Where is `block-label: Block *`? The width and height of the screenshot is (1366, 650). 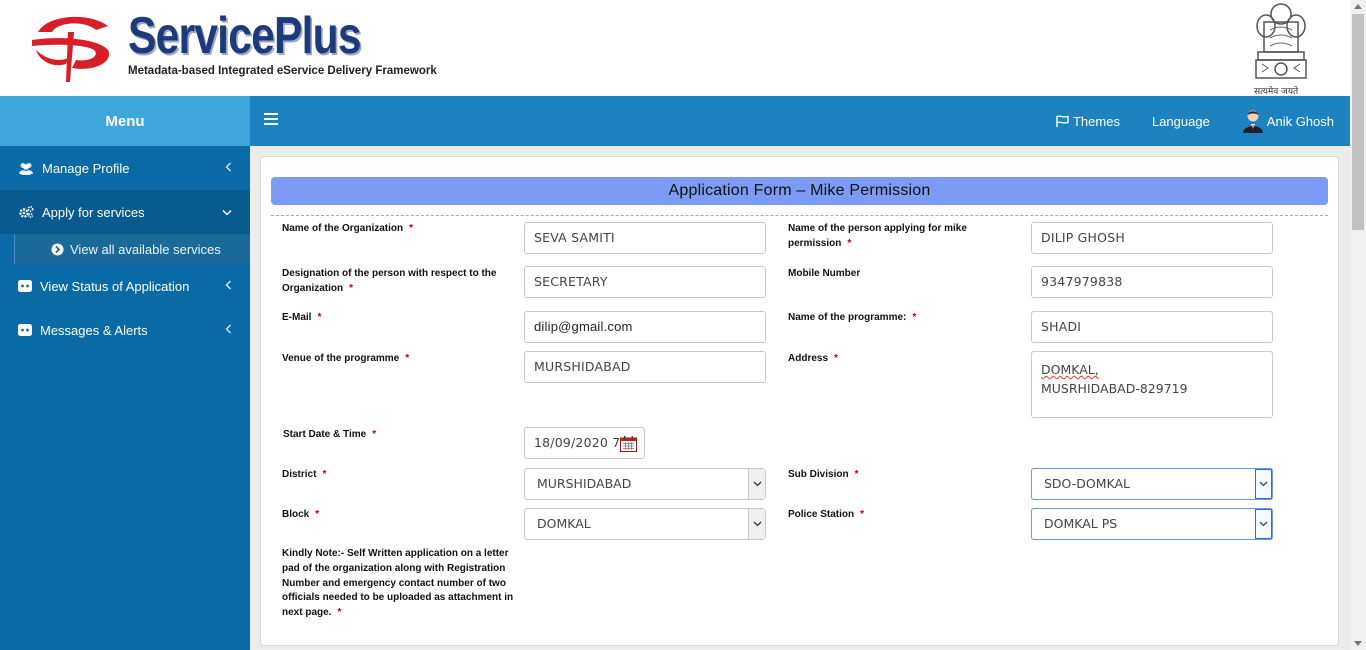
block-label: Block * is located at coordinates (301, 514).